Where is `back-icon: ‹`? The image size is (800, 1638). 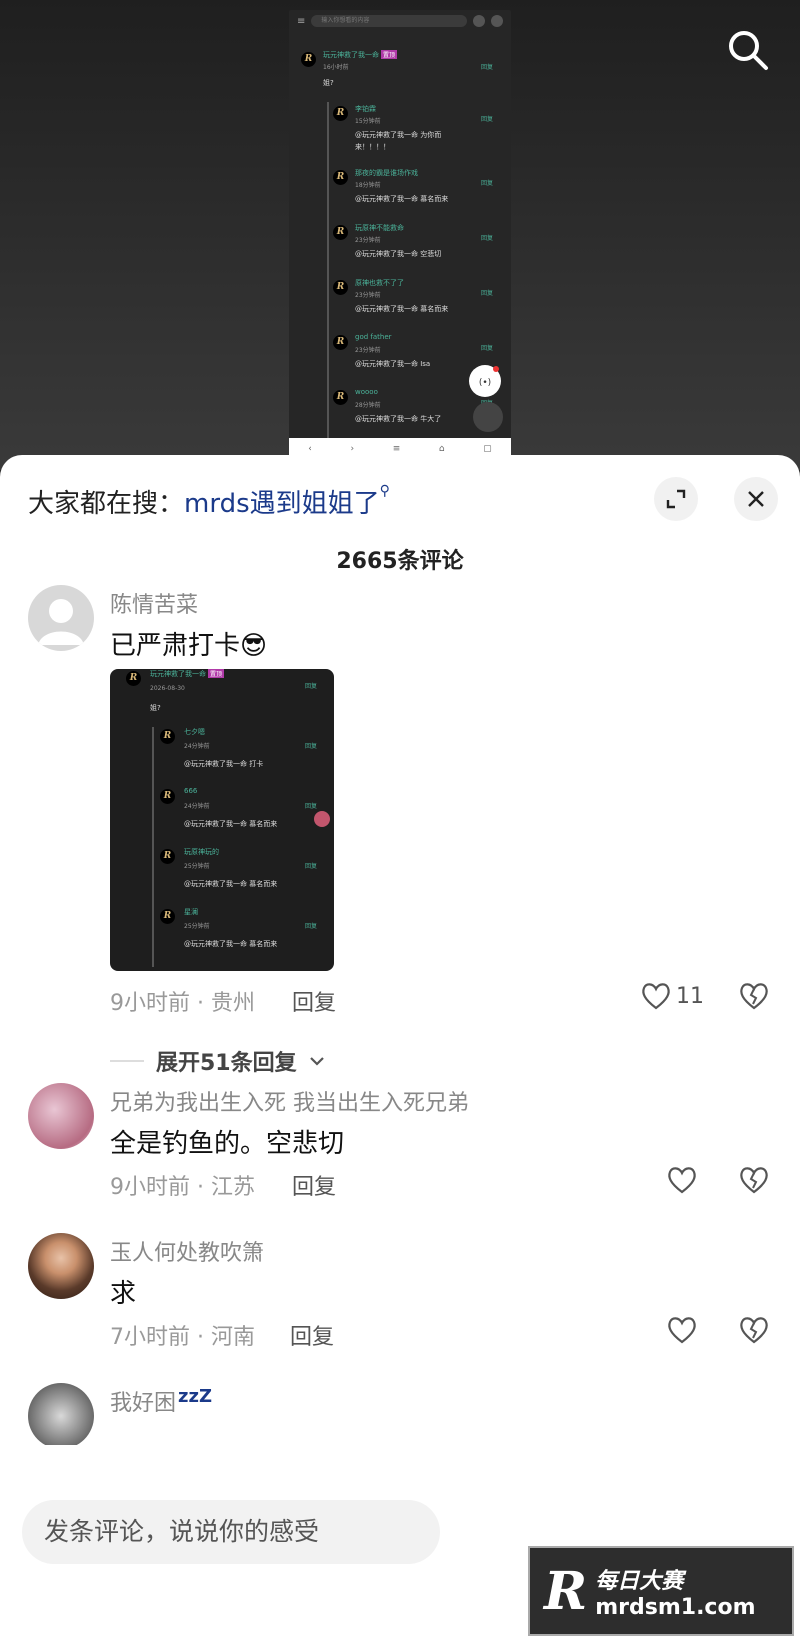
back-icon: ‹ is located at coordinates (310, 449).